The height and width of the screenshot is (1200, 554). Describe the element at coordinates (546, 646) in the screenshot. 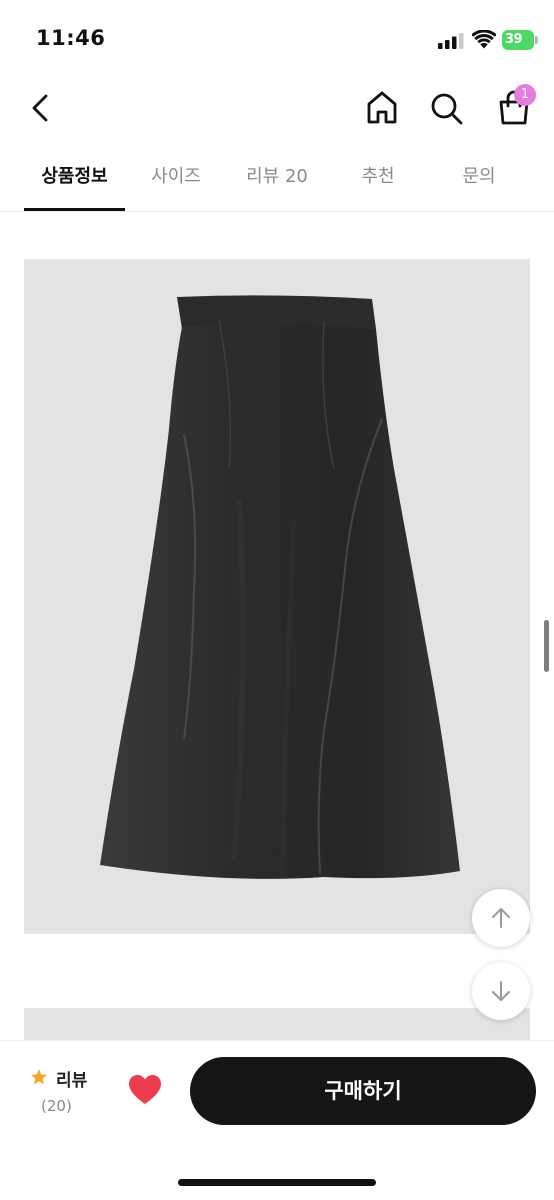

I see `scrollbar` at that location.